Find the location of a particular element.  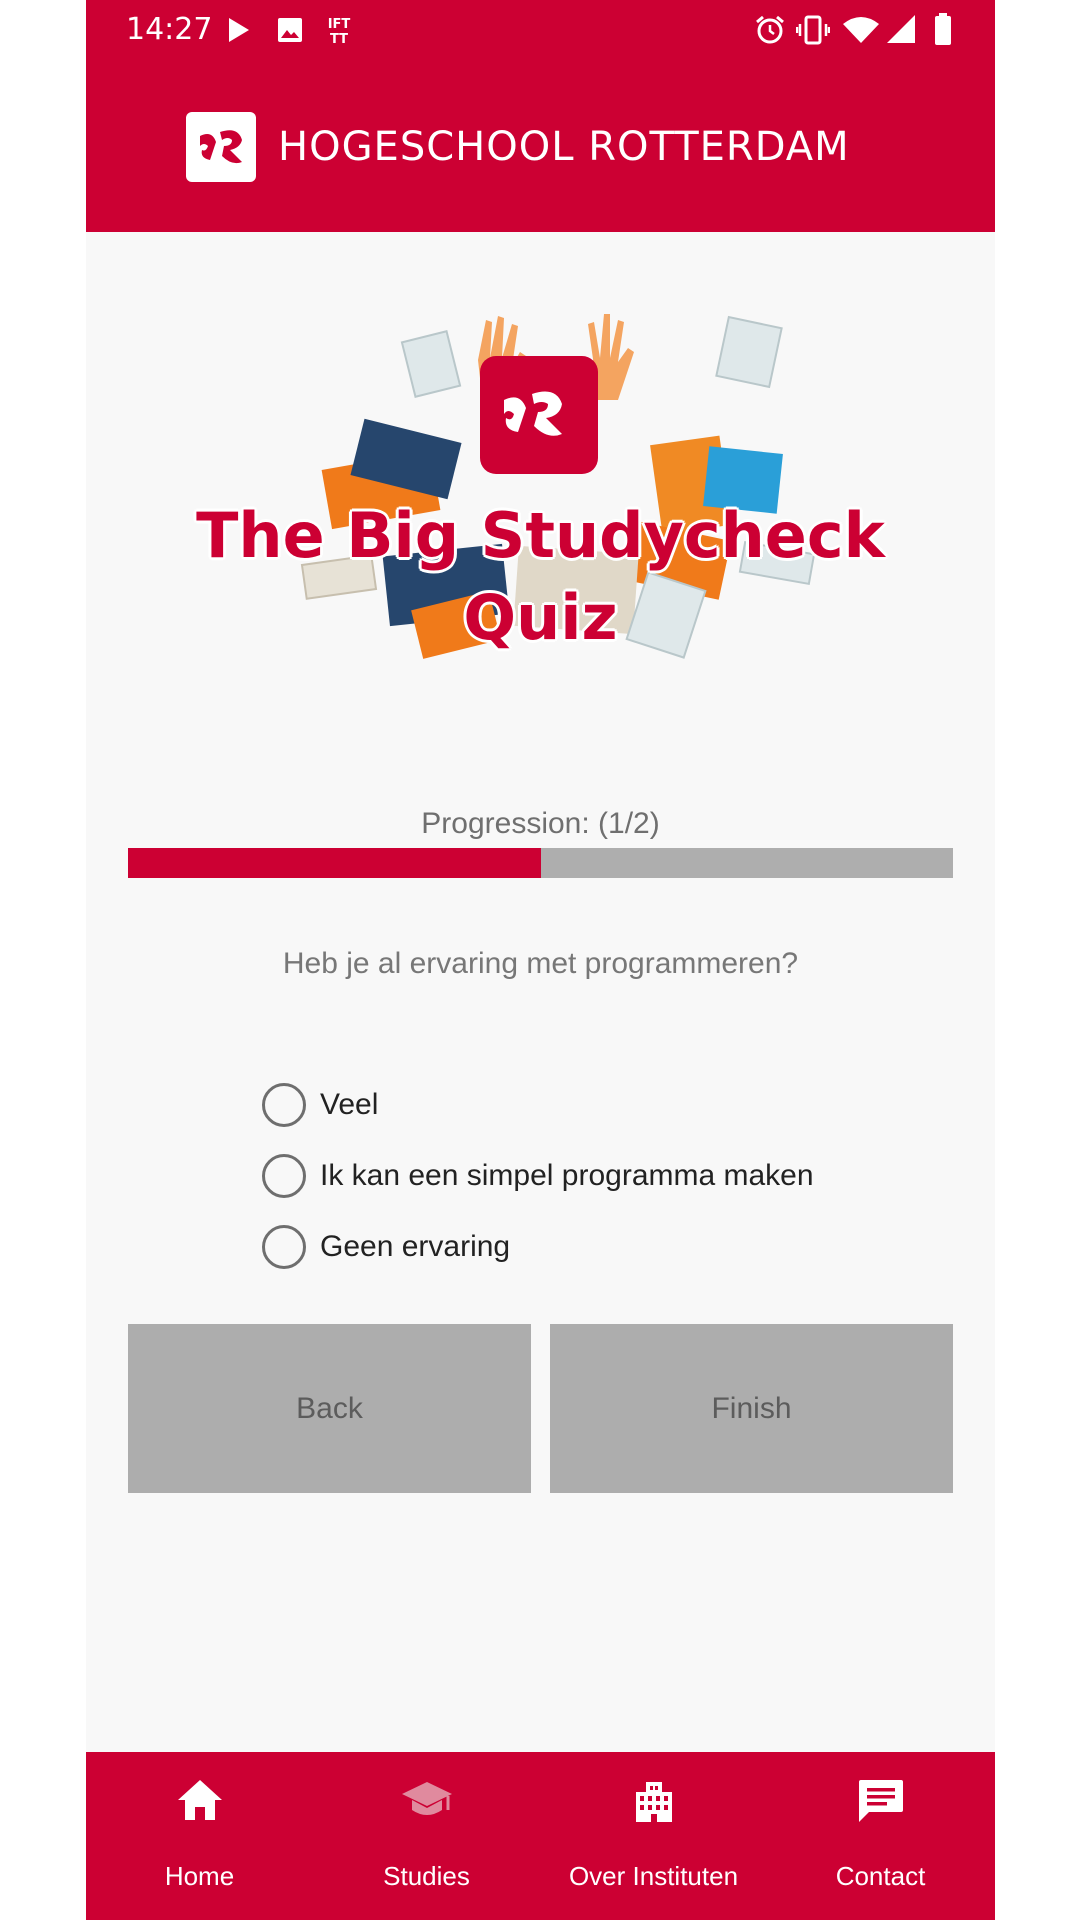

vibrate-icon is located at coordinates (813, 30).